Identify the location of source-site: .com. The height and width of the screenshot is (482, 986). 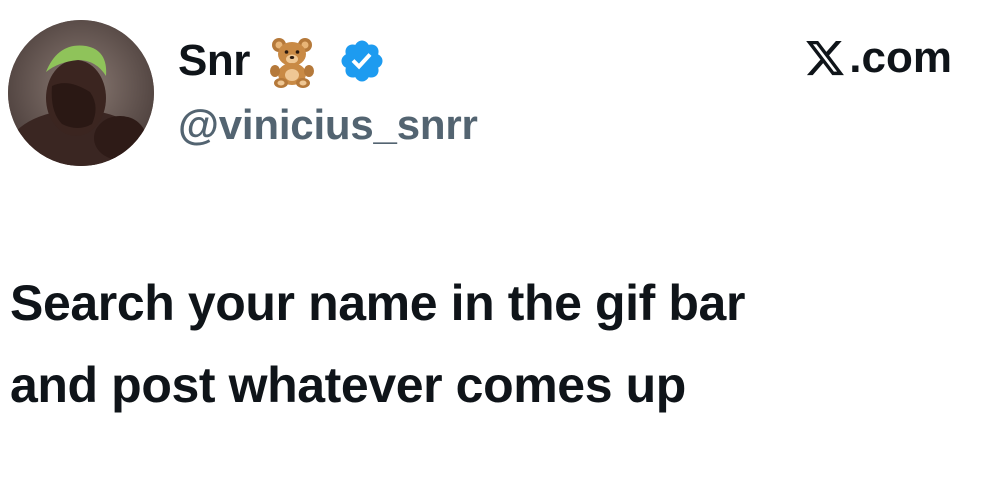
(877, 58).